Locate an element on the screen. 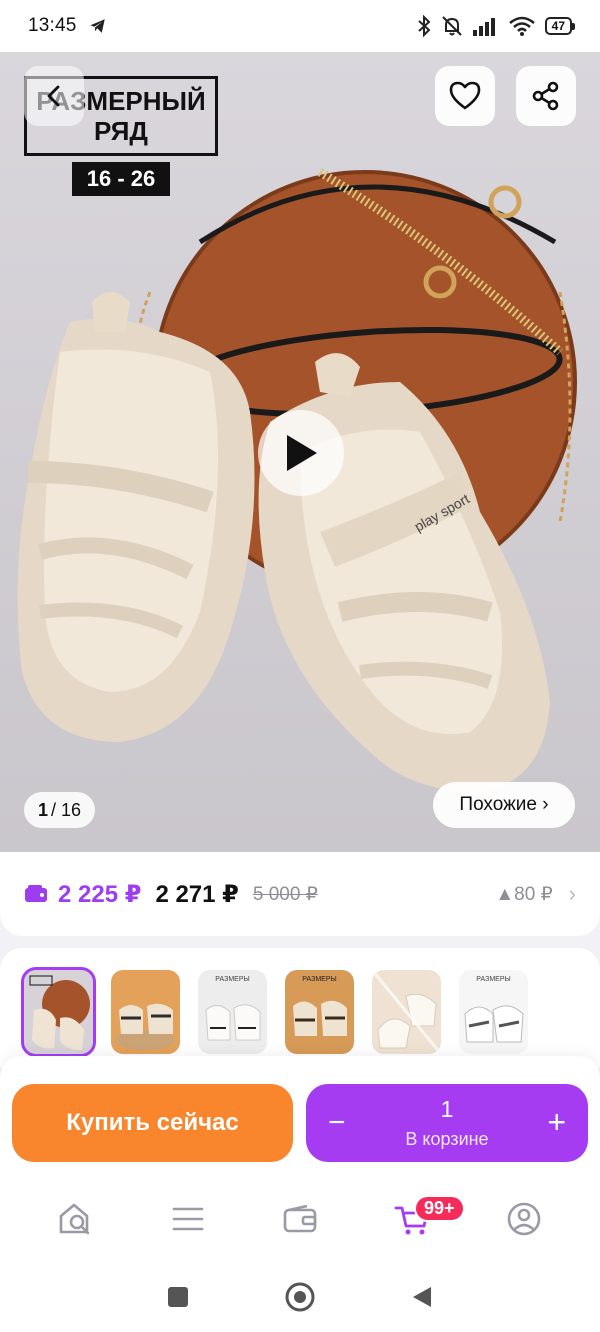 The height and width of the screenshot is (1332, 600). nav-profile is located at coordinates (524, 1219).